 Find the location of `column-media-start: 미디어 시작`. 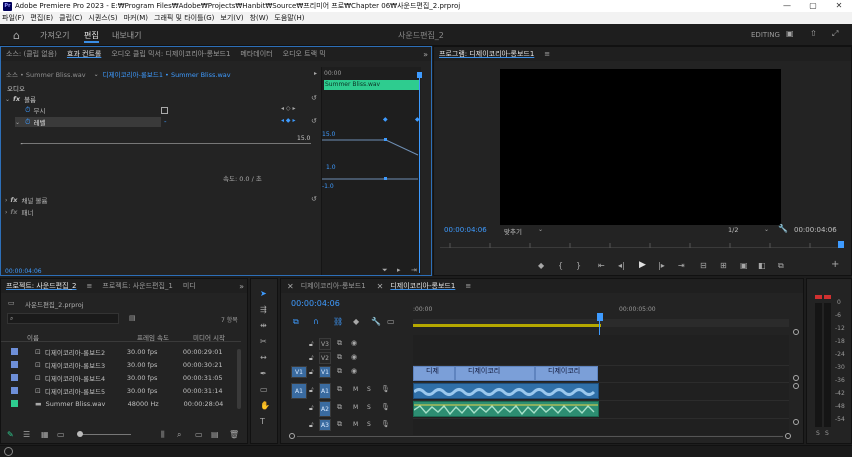

column-media-start: 미디어 시작 is located at coordinates (209, 337).